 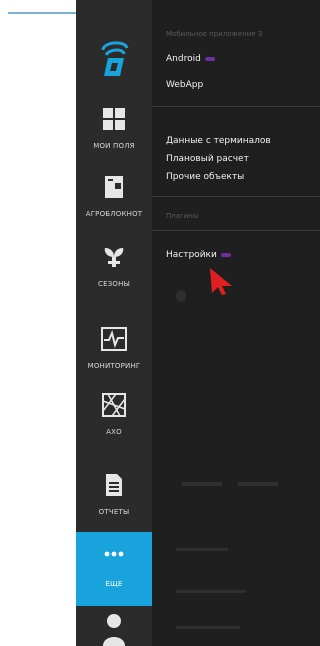 What do you see at coordinates (114, 366) in the screenshot?
I see `sidebar-item-label: МОНИТОРИНГ` at bounding box center [114, 366].